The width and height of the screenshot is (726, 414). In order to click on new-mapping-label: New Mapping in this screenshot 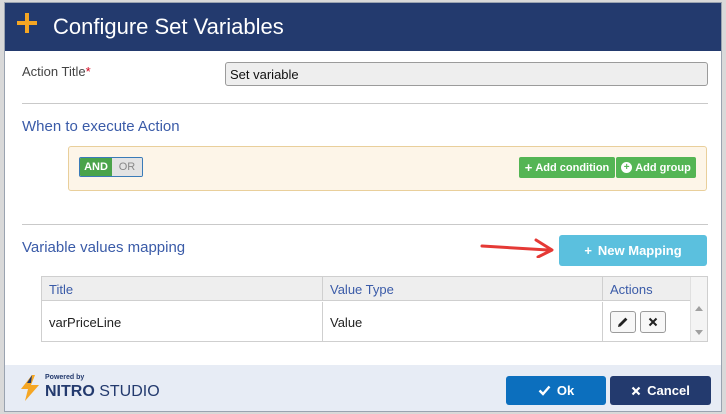, I will do `click(639, 250)`.